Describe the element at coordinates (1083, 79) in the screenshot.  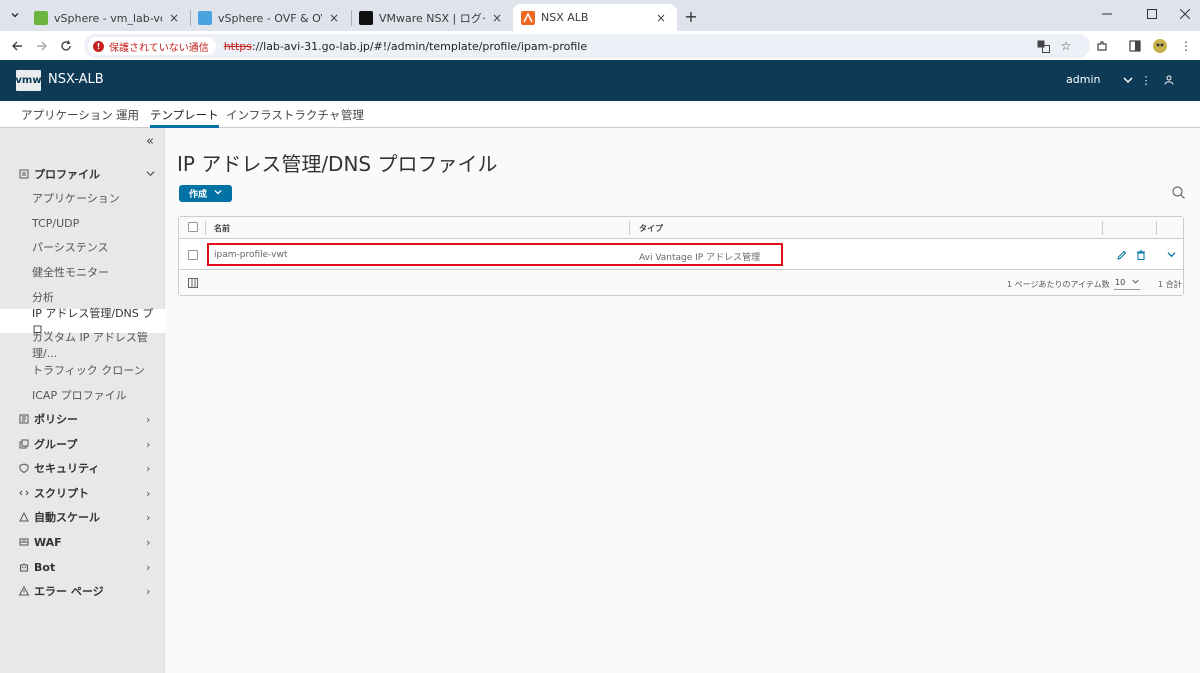
I see `user-menu: admin` at that location.